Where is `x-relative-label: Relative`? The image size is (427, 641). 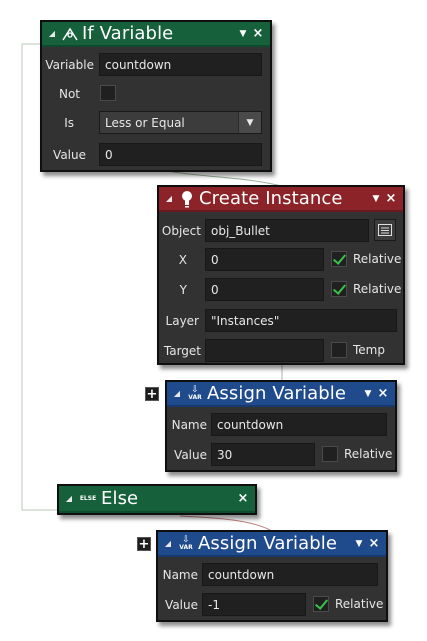 x-relative-label: Relative is located at coordinates (377, 259).